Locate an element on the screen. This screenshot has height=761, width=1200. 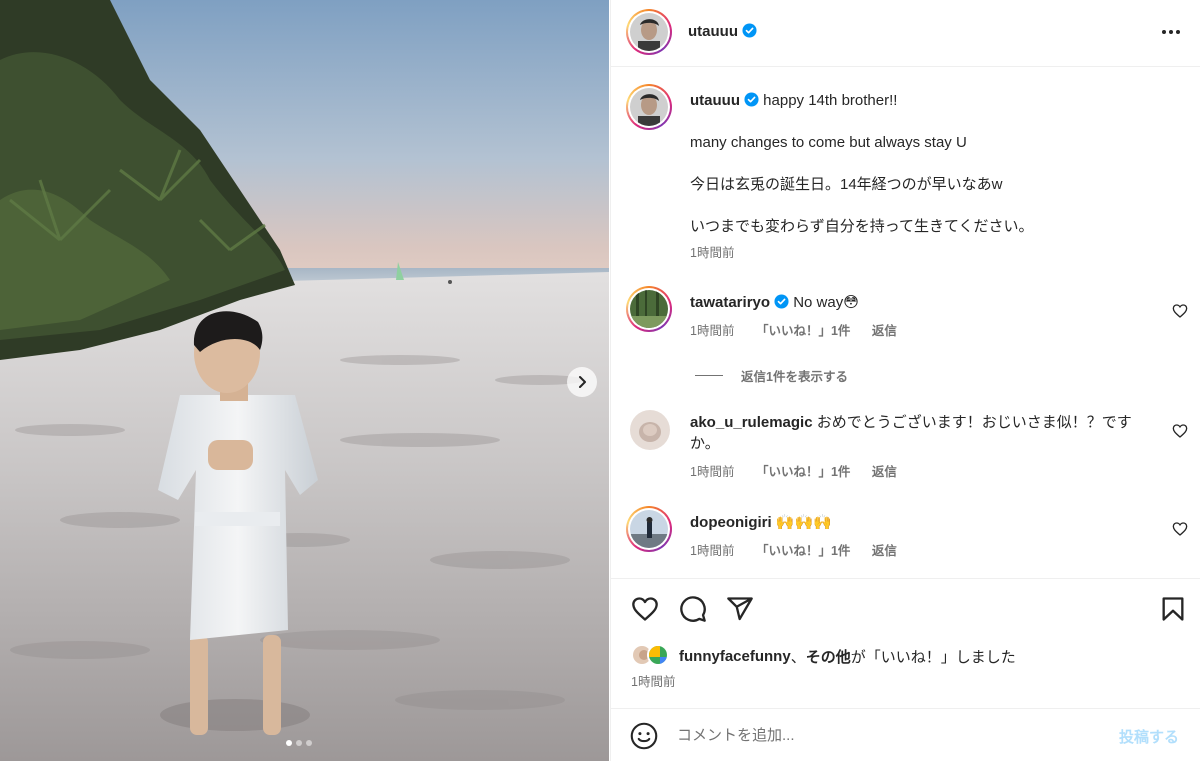
carousel-dots is located at coordinates (299, 743).